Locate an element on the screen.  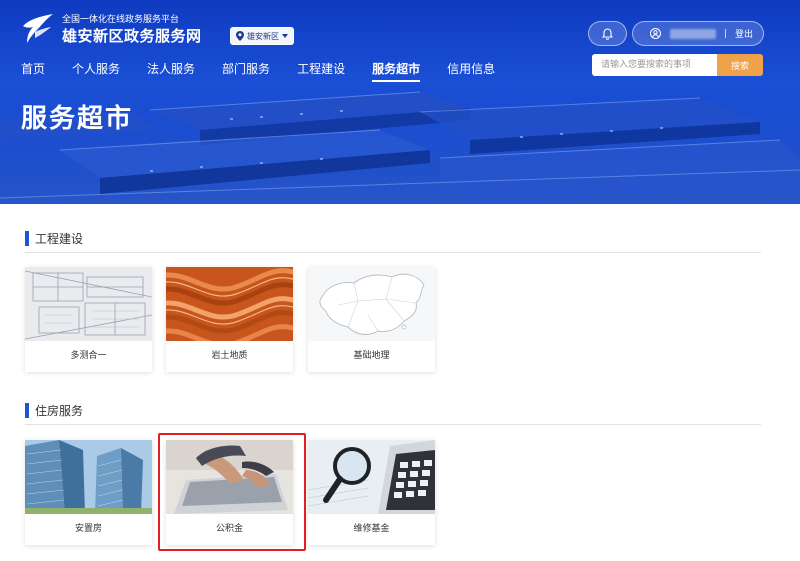
card-maintenance-fund: 维修基金 is located at coordinates (371, 492).